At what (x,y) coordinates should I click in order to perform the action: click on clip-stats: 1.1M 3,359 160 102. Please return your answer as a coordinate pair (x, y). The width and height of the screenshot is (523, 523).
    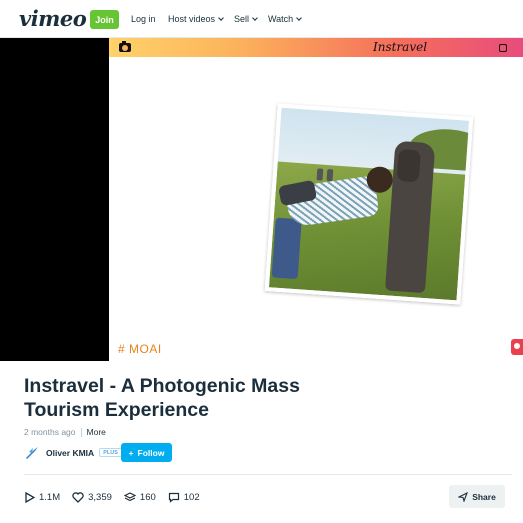
    Looking at the image, I should click on (118, 497).